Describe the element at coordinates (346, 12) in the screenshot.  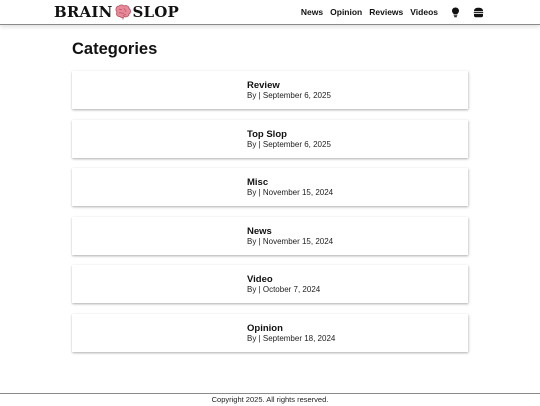
I see `nav-link-opinion: Opinion` at that location.